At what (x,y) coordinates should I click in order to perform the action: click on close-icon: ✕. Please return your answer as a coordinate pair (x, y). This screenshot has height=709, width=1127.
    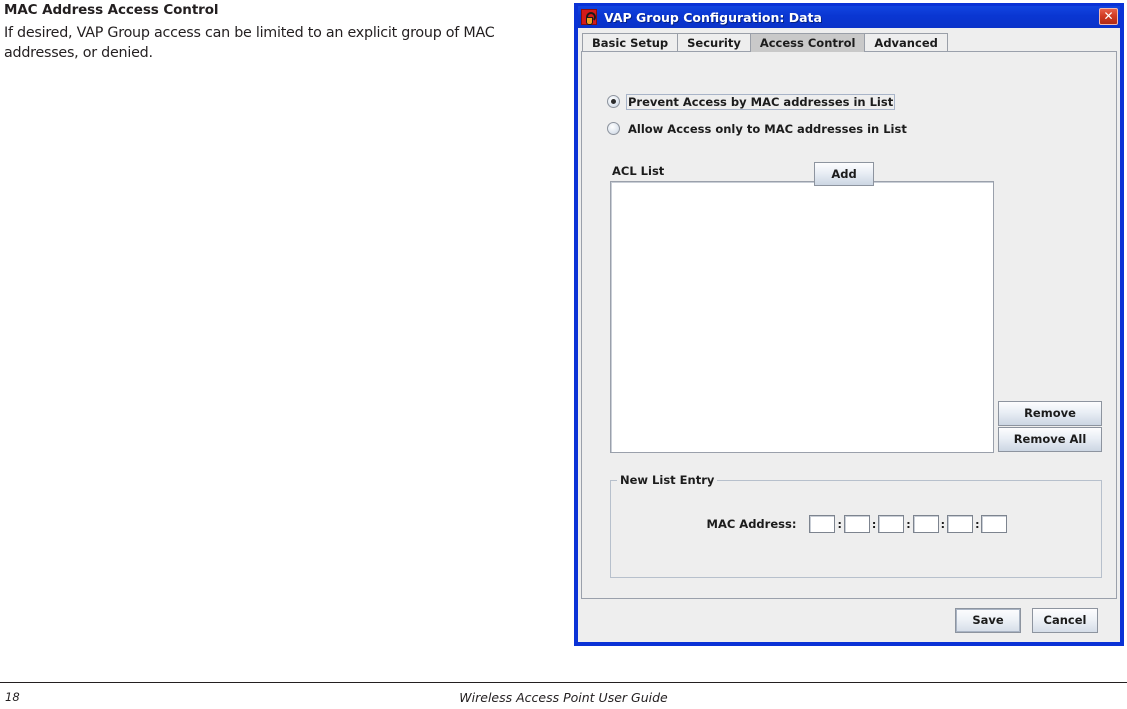
    Looking at the image, I should click on (1108, 16).